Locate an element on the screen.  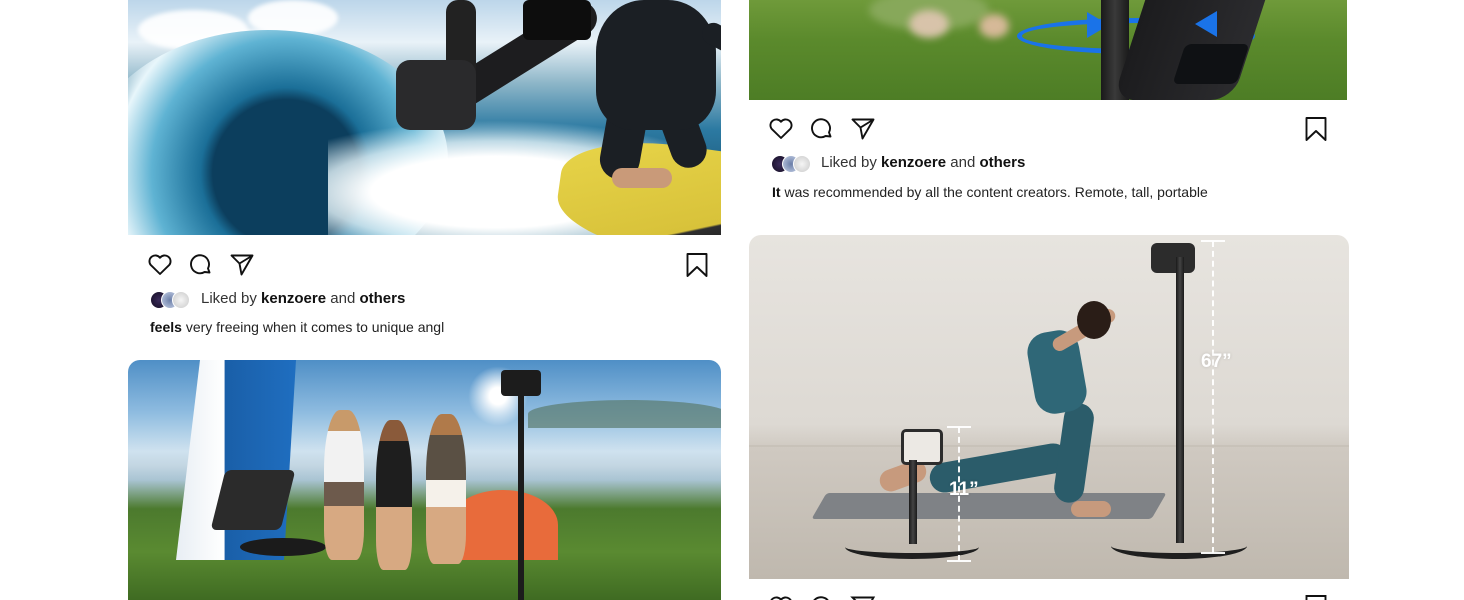
caption-lead: It is located at coordinates (776, 192).